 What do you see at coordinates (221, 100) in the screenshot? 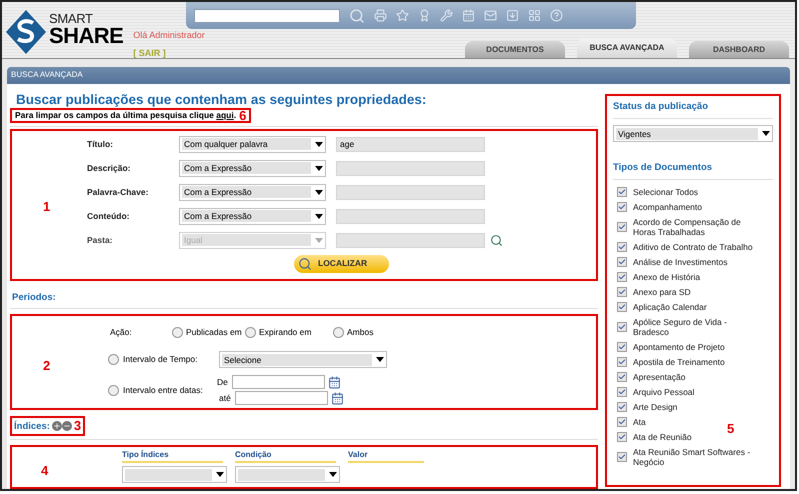
I see `page-heading: Buscar publicações que contenham as seguintes propriedades:` at bounding box center [221, 100].